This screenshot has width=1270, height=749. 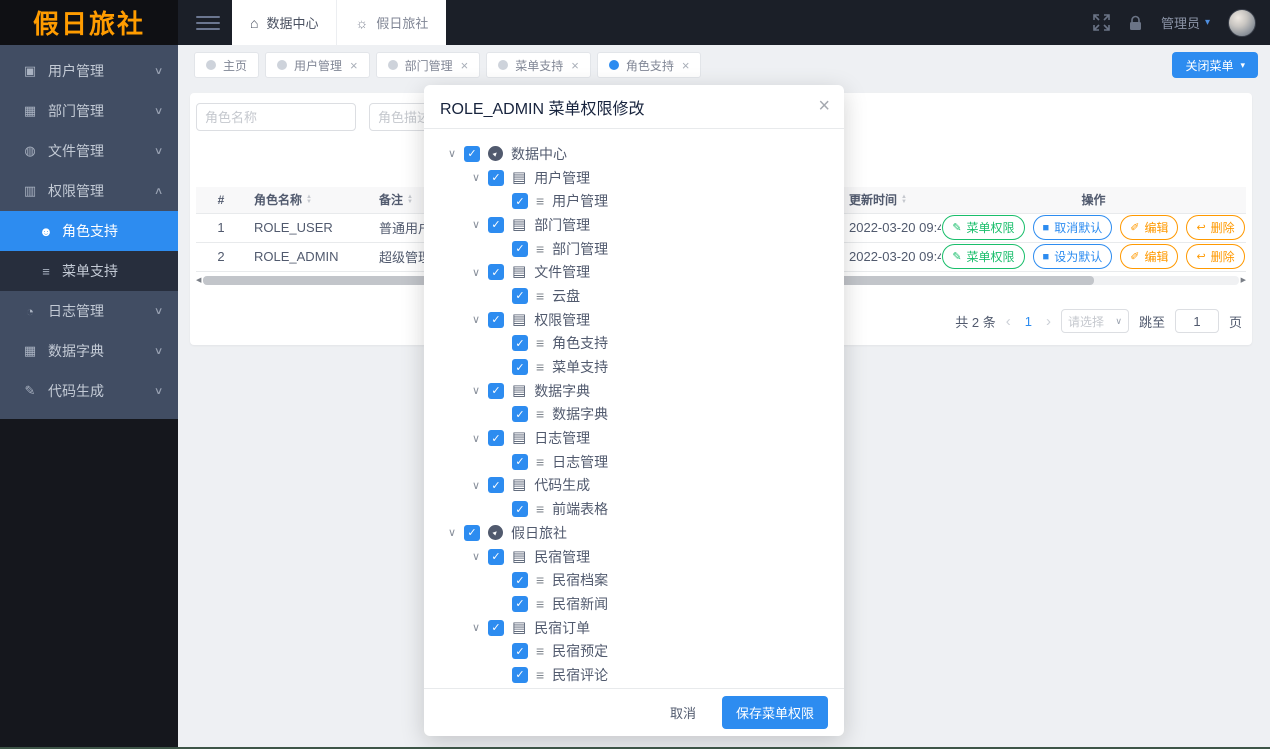 What do you see at coordinates (391, 22) in the screenshot?
I see `topnav-item-holiday-inn: ☼ 假日旅社` at bounding box center [391, 22].